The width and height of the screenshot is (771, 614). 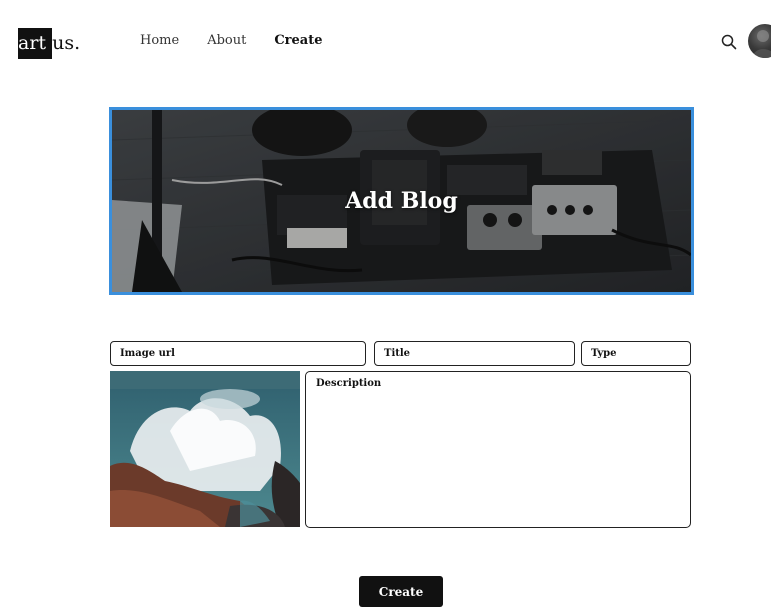 What do you see at coordinates (298, 40) in the screenshot?
I see `nav-create: Create` at bounding box center [298, 40].